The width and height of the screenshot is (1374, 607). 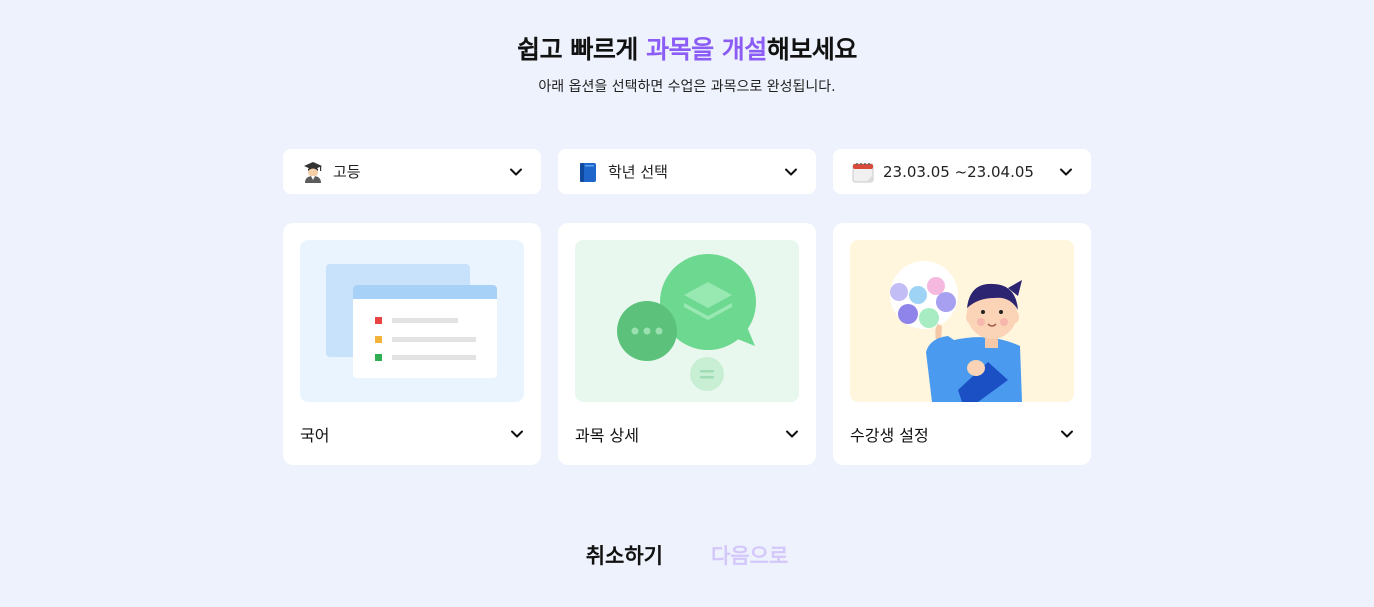 I want to click on chat-bubbles-illustration, so click(x=687, y=321).